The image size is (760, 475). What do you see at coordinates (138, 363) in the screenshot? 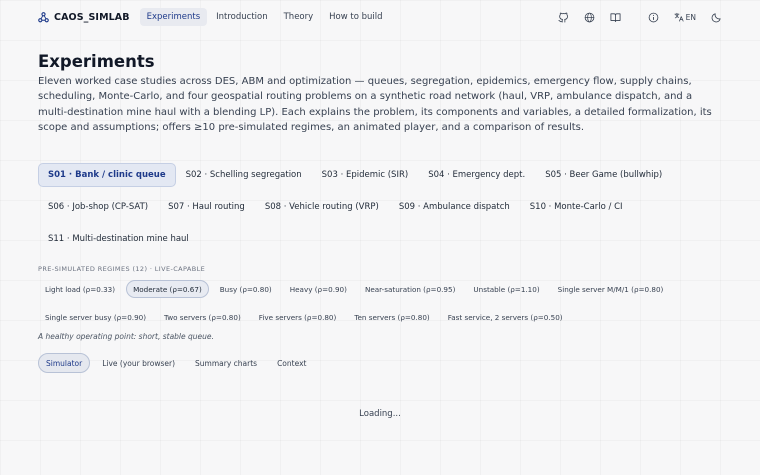
I see `tab-live: Live (your browser)` at bounding box center [138, 363].